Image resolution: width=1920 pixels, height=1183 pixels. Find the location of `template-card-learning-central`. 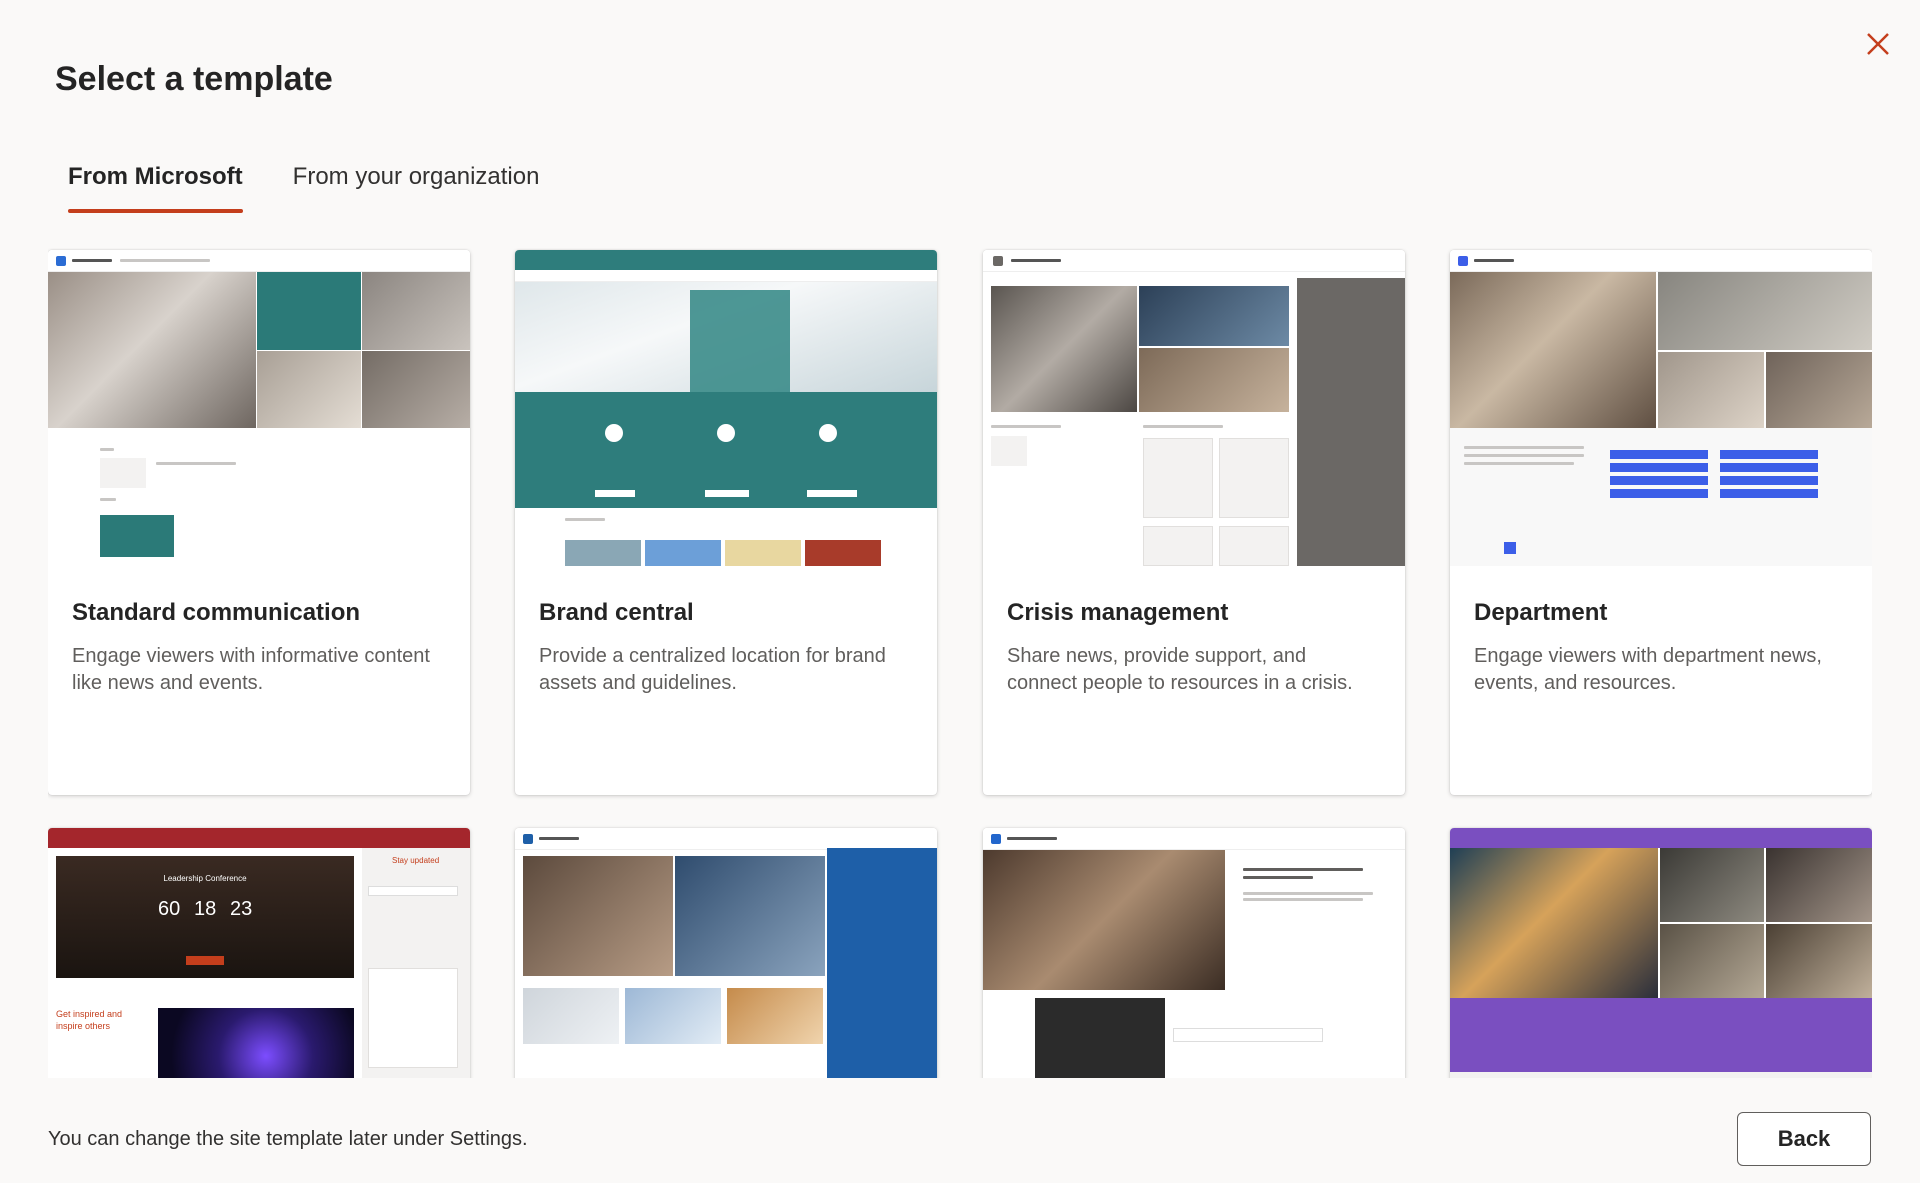

template-card-learning-central is located at coordinates (1661, 953).